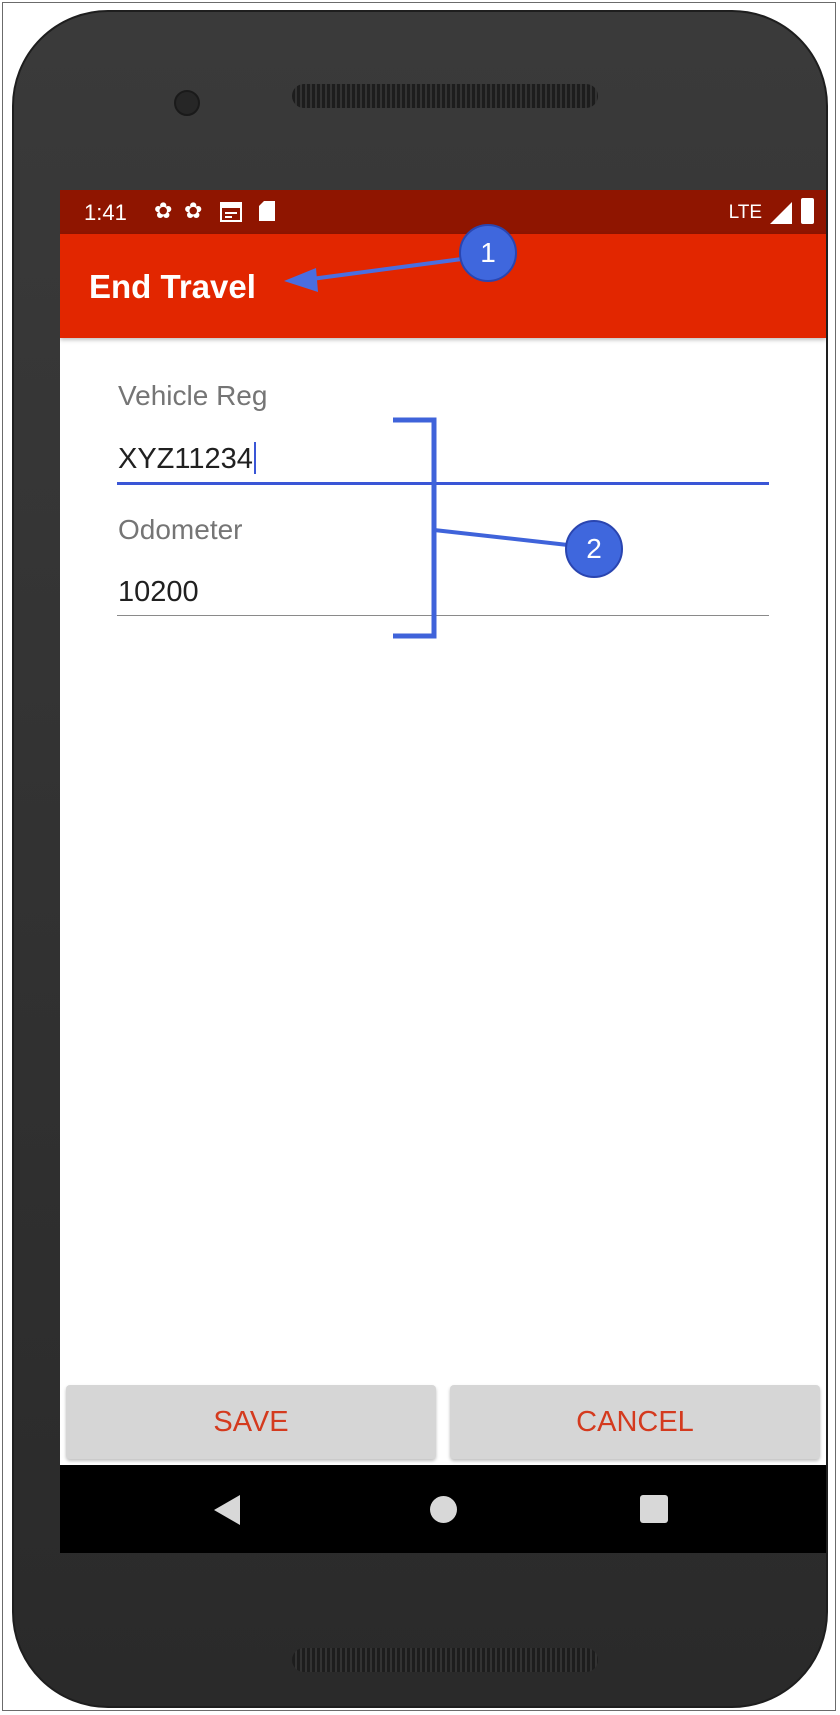  Describe the element at coordinates (187, 103) in the screenshot. I see `front-camera` at that location.